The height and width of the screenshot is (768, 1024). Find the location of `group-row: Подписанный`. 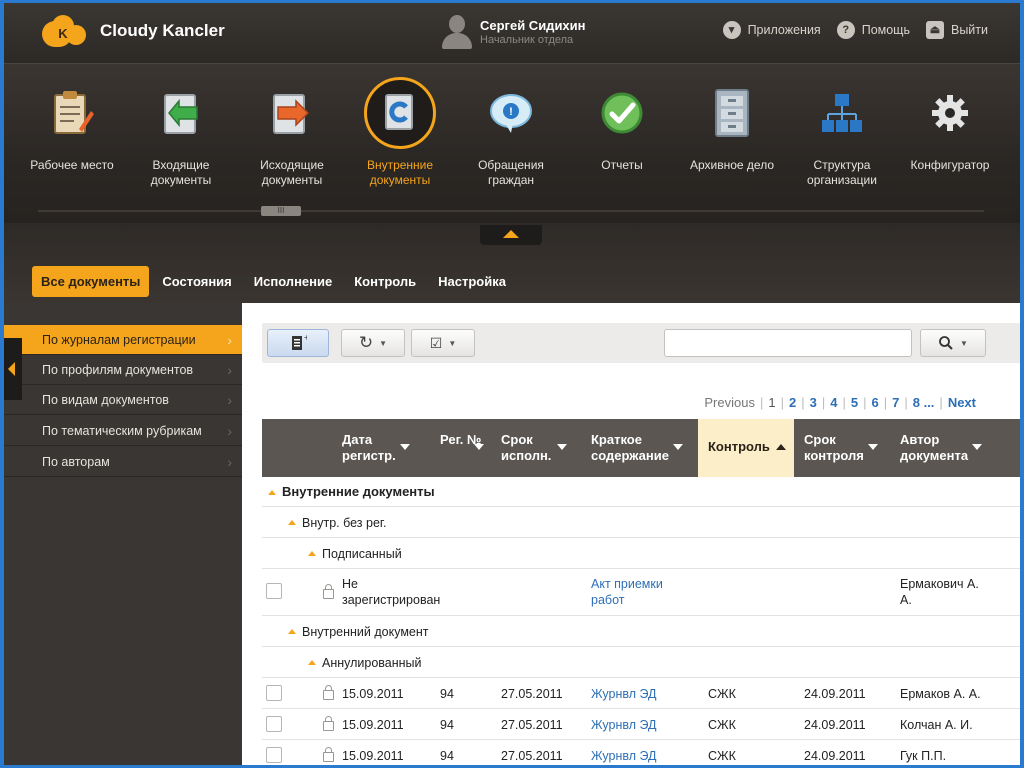

group-row: Подписанный is located at coordinates (641, 553).